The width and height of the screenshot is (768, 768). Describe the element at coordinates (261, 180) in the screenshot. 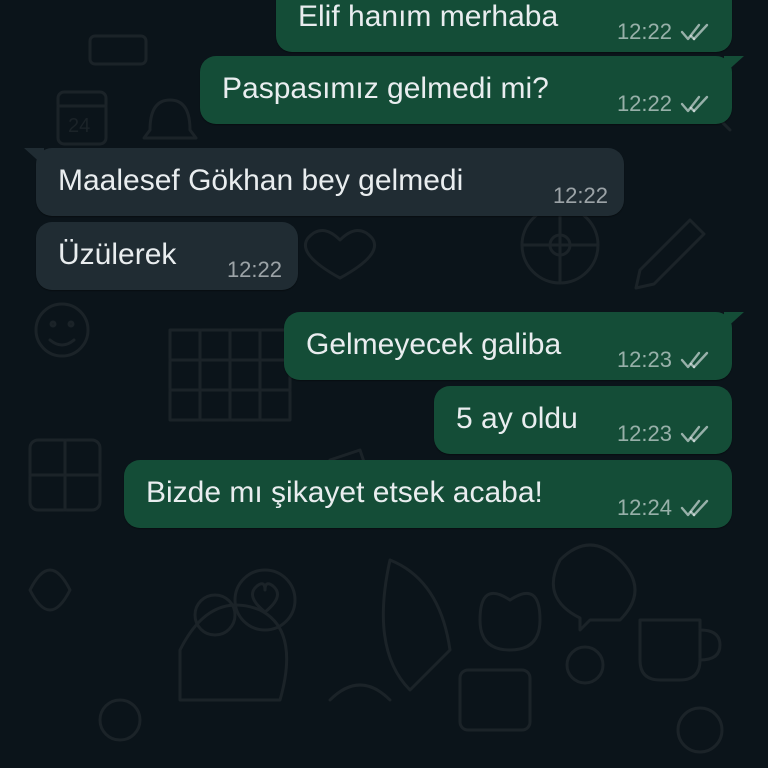

I see `message-text: Maalesef Gökhan bey gelmedi` at that location.